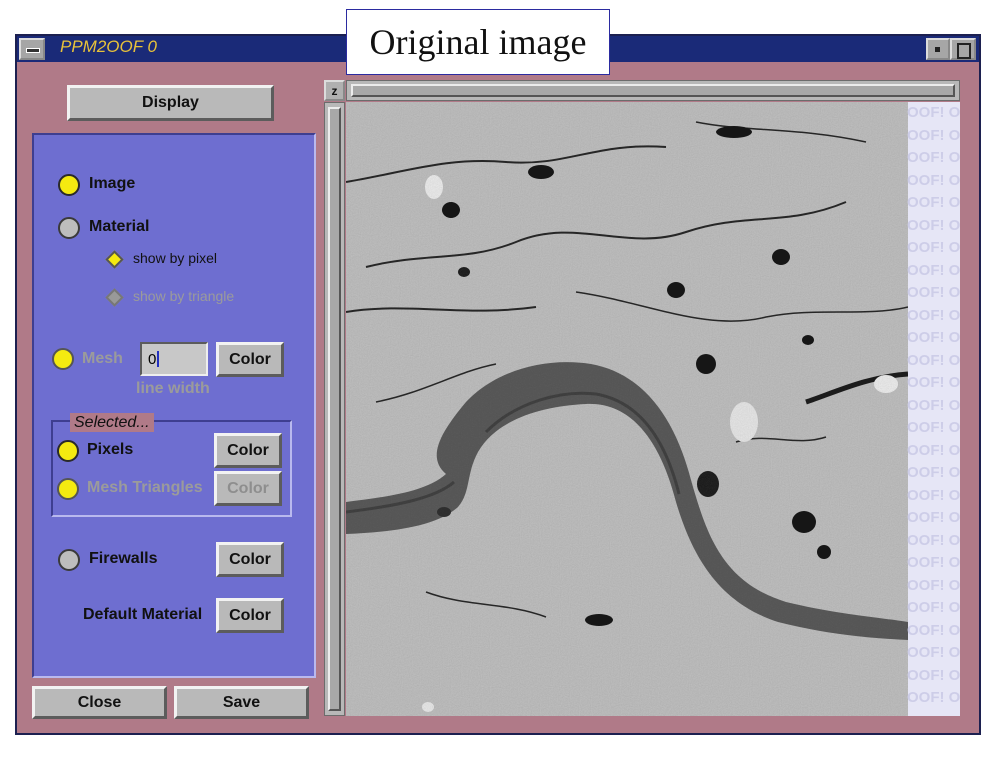 The height and width of the screenshot is (768, 994). I want to click on mesh-label: Mesh, so click(102, 358).